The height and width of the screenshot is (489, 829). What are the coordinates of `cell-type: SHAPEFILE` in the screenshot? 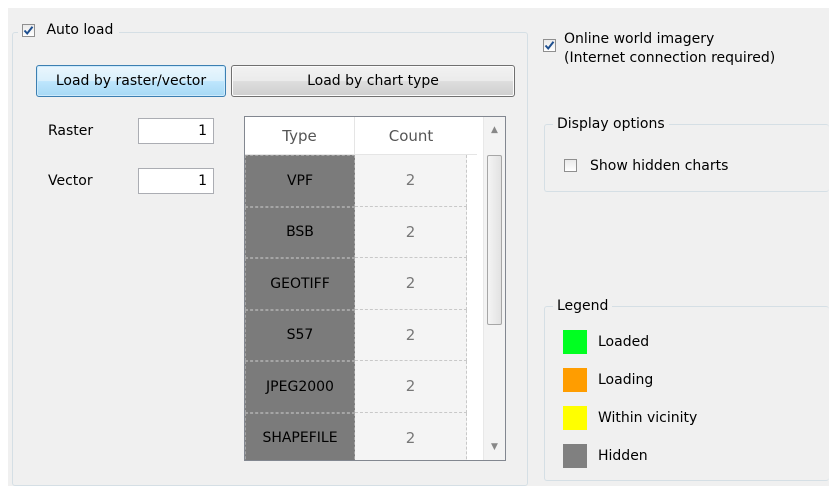 It's located at (300, 436).